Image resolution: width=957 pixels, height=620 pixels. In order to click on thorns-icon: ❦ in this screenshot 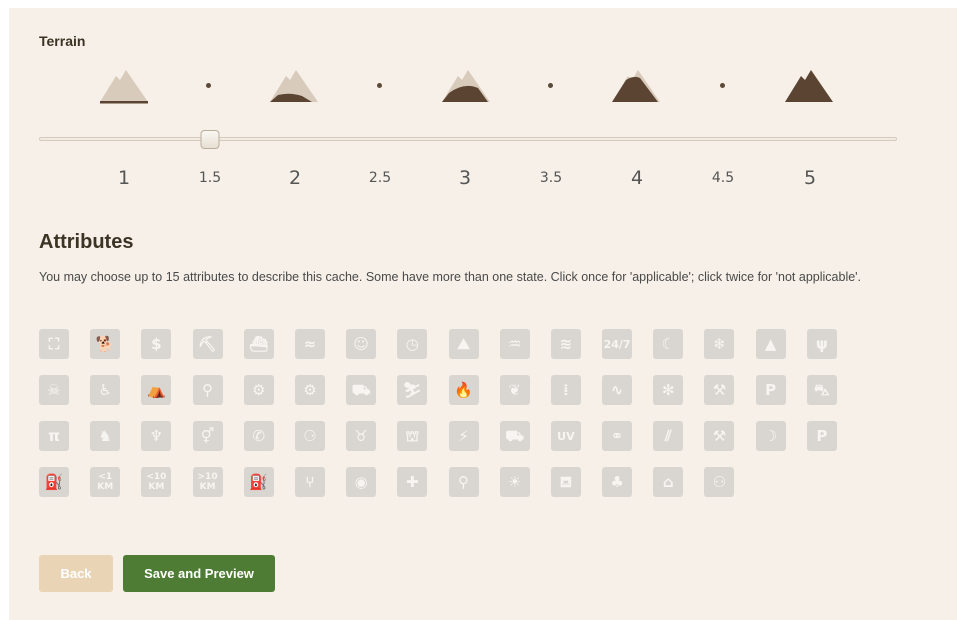, I will do `click(514, 390)`.